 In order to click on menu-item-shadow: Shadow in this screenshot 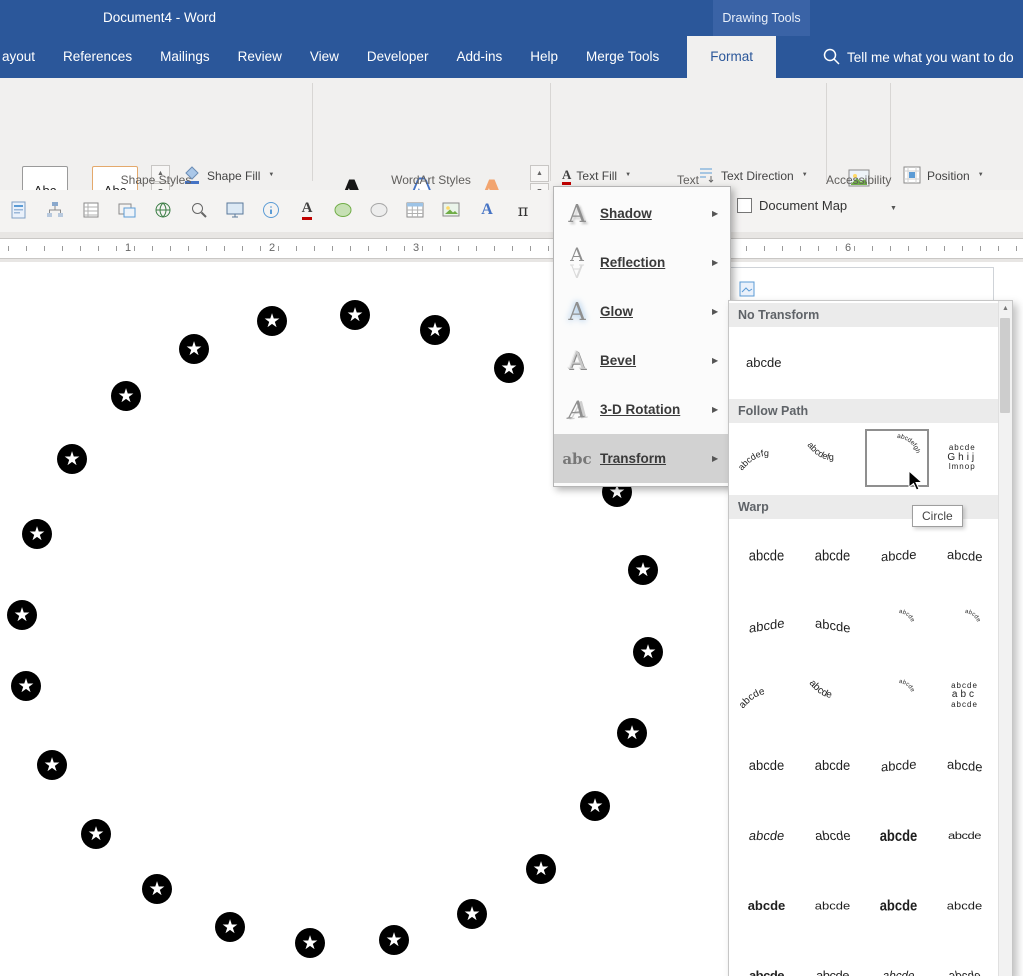, I will do `click(642, 213)`.